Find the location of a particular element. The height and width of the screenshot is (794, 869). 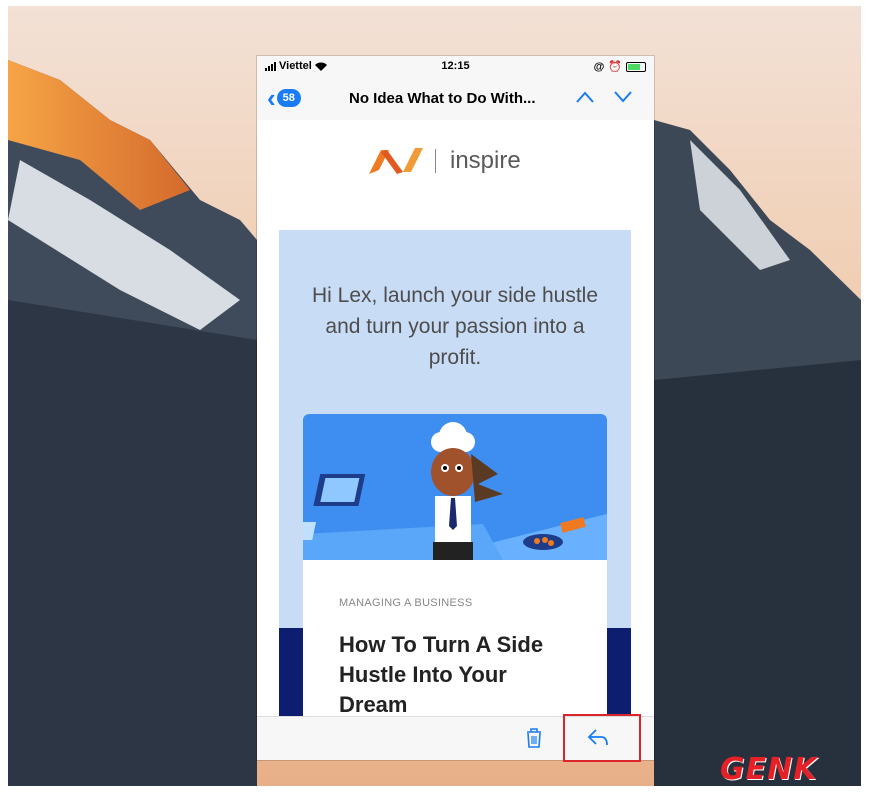

trash-icon is located at coordinates (534, 738).